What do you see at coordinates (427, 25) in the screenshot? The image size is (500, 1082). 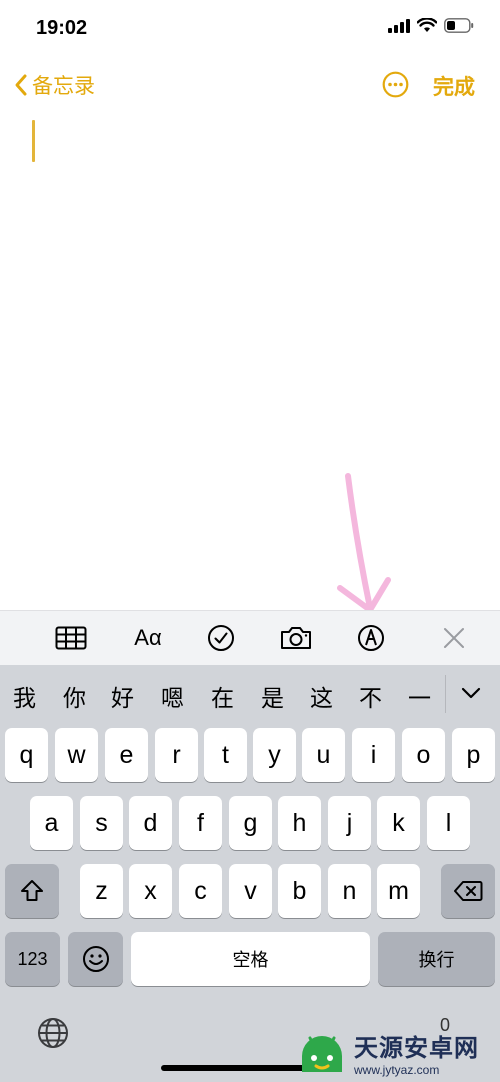 I see `wifi-icon` at bounding box center [427, 25].